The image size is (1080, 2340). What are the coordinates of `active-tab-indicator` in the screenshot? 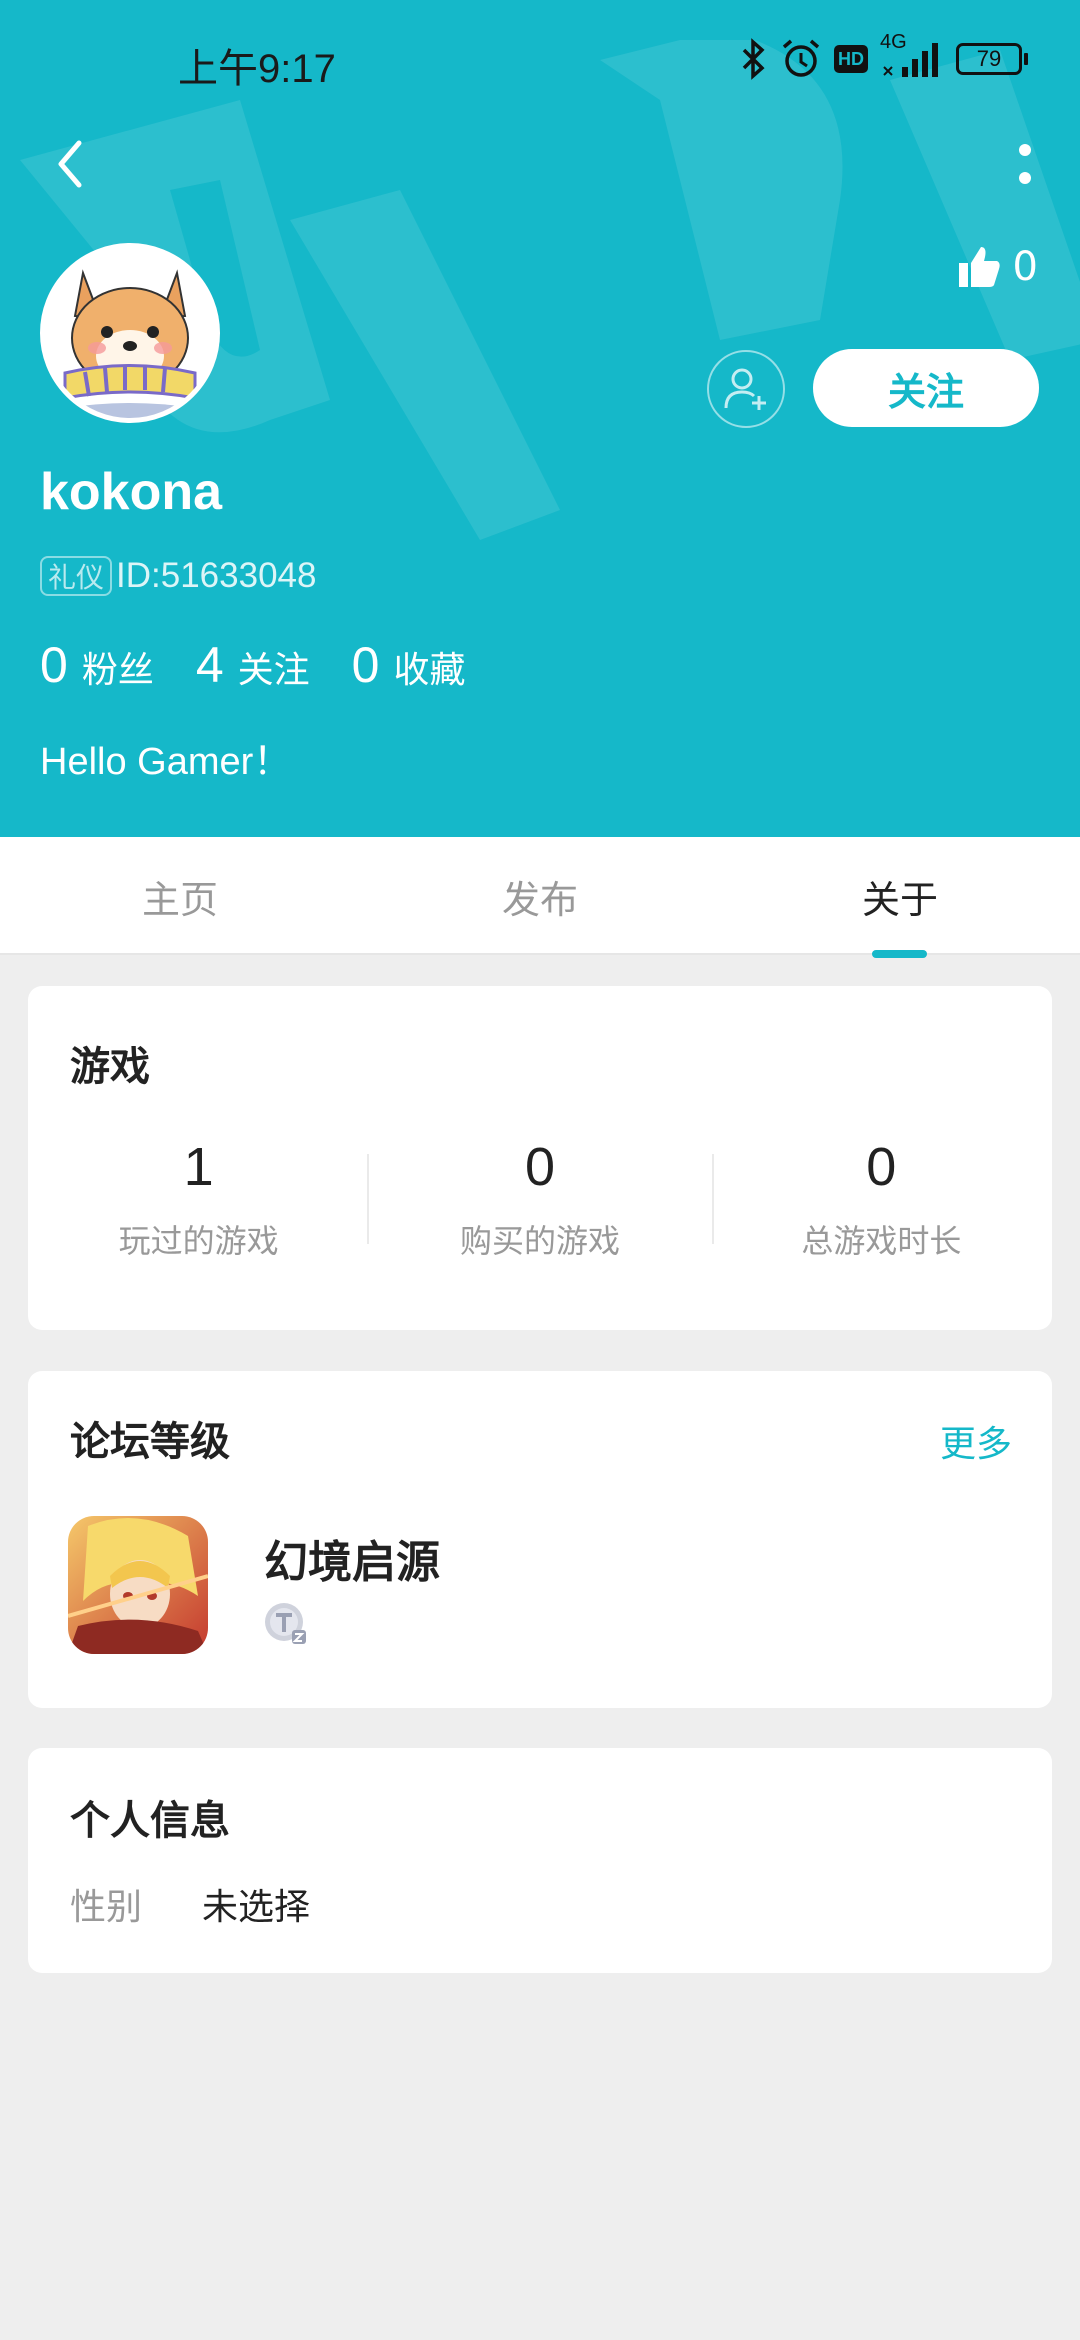 It's located at (899, 954).